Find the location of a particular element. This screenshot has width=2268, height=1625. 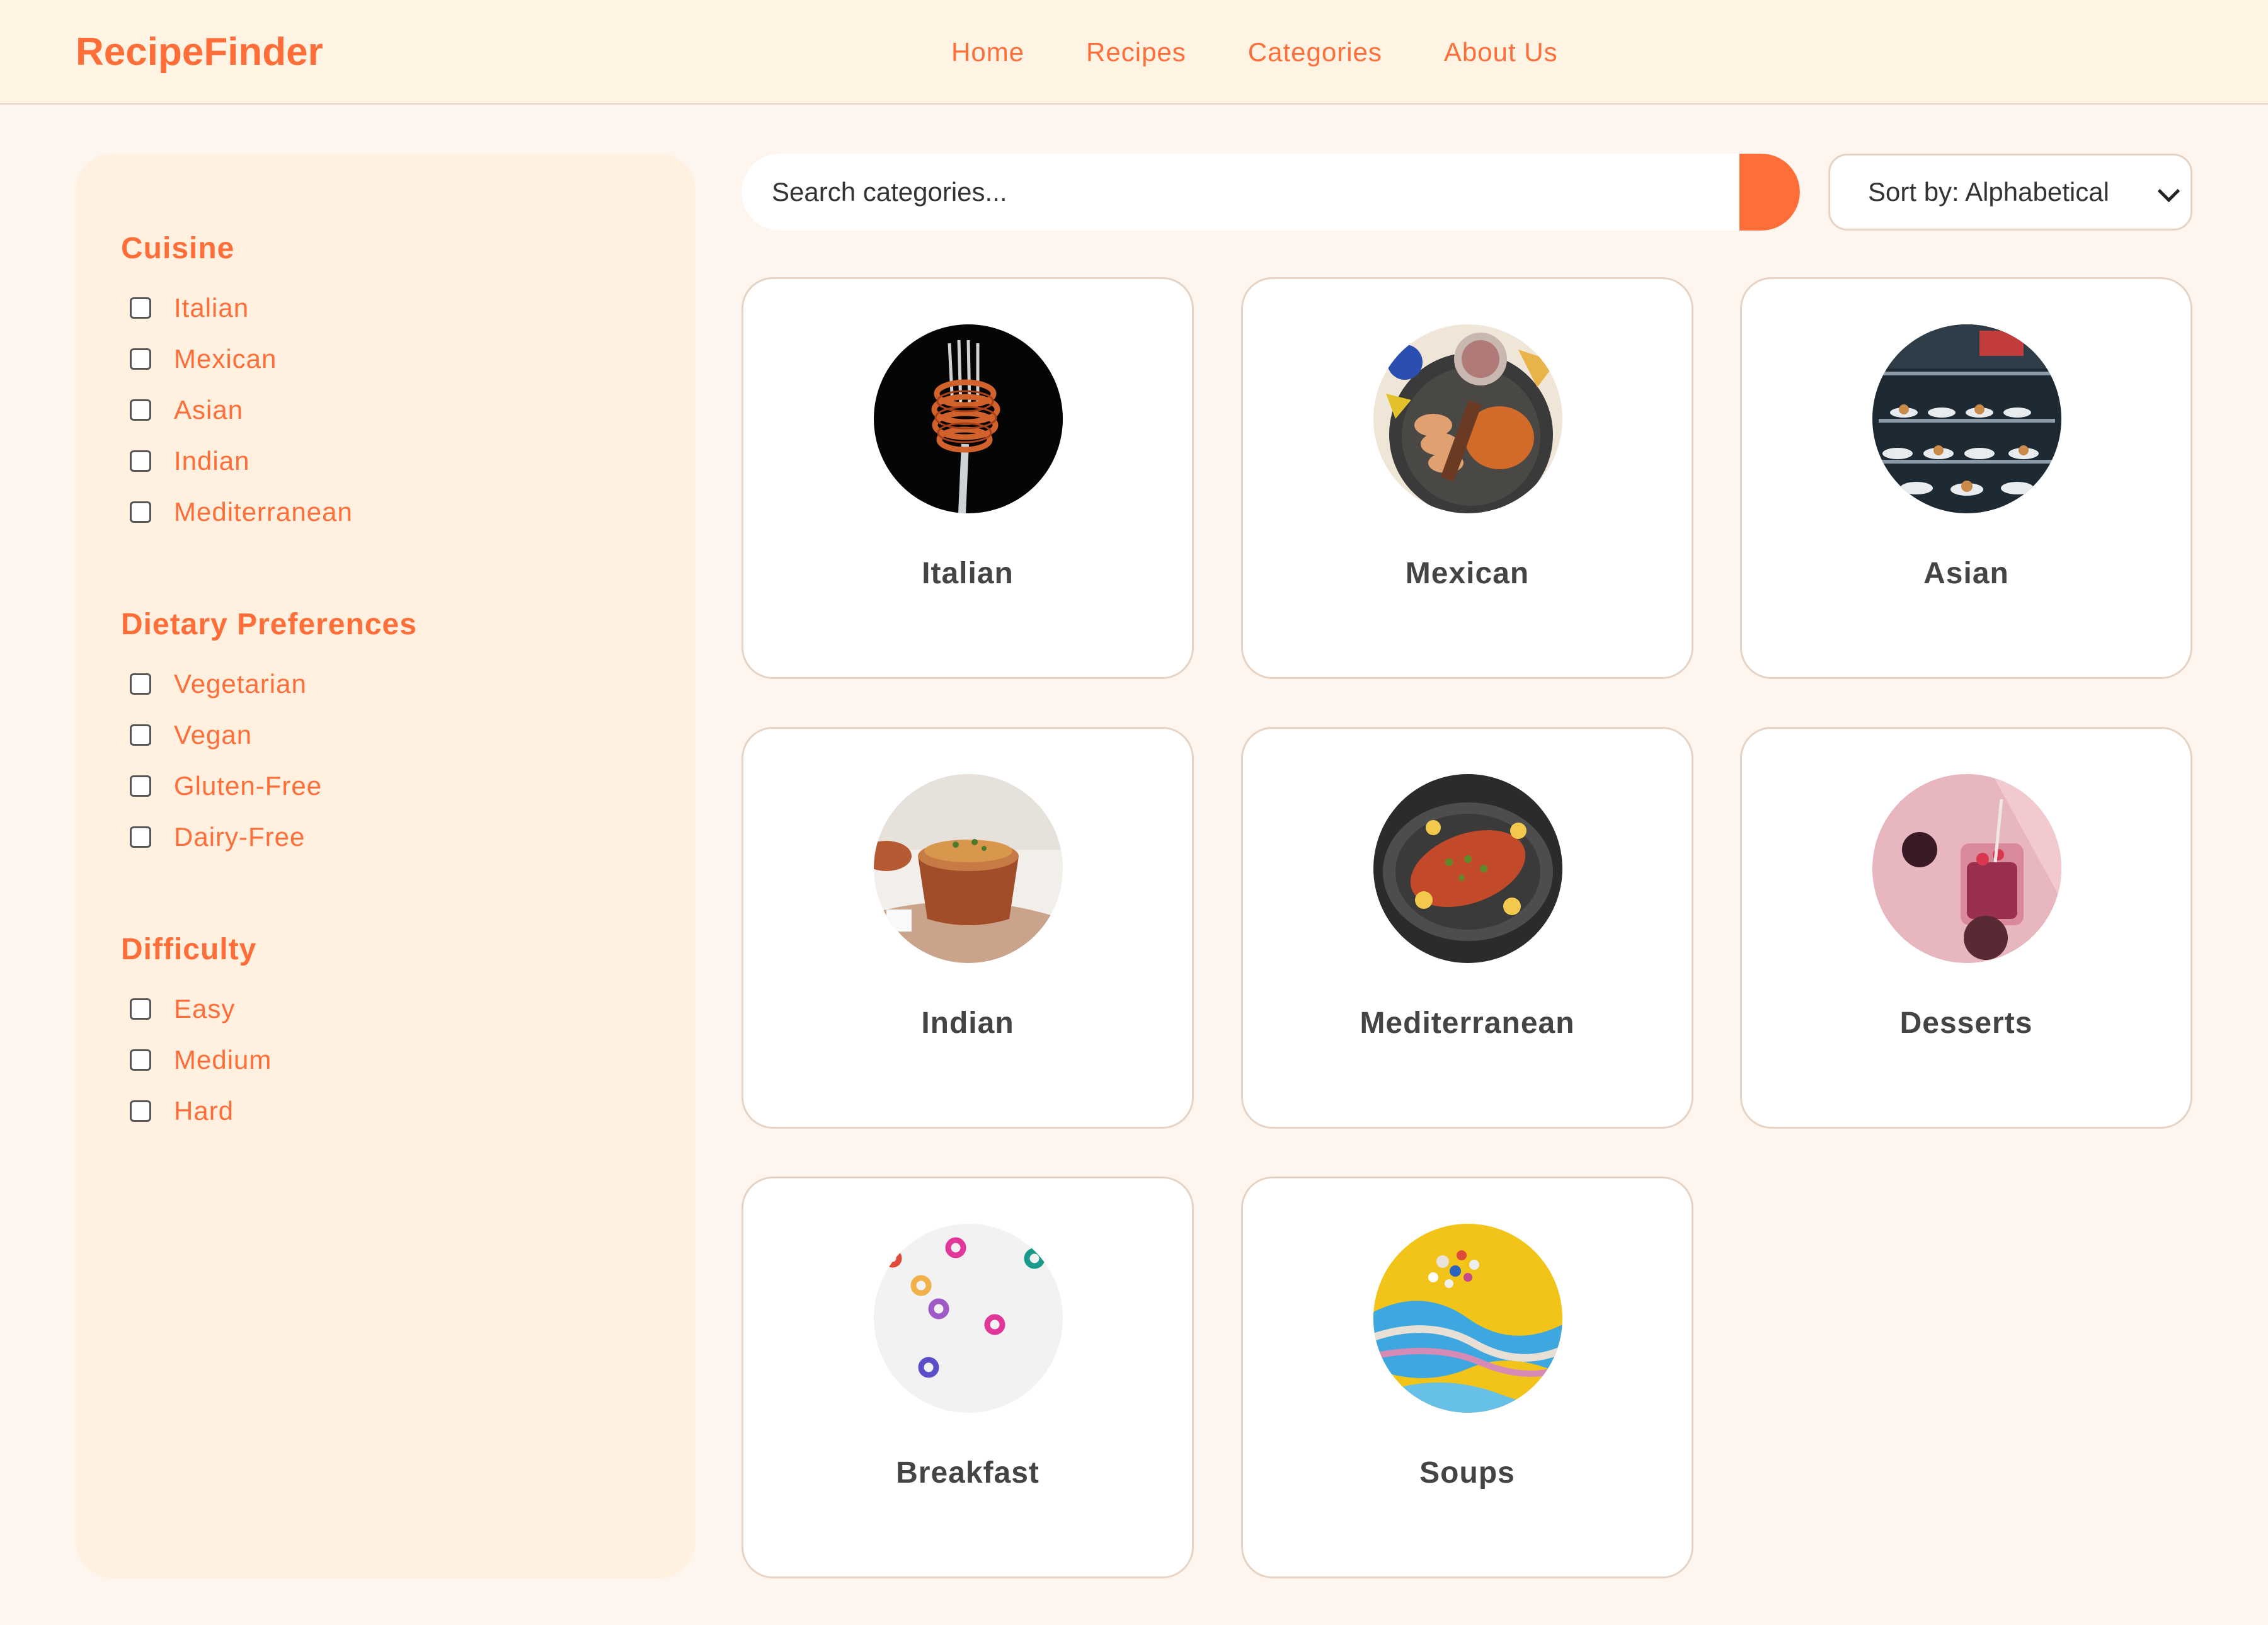

filter-option-indian: Indian is located at coordinates (237, 460).